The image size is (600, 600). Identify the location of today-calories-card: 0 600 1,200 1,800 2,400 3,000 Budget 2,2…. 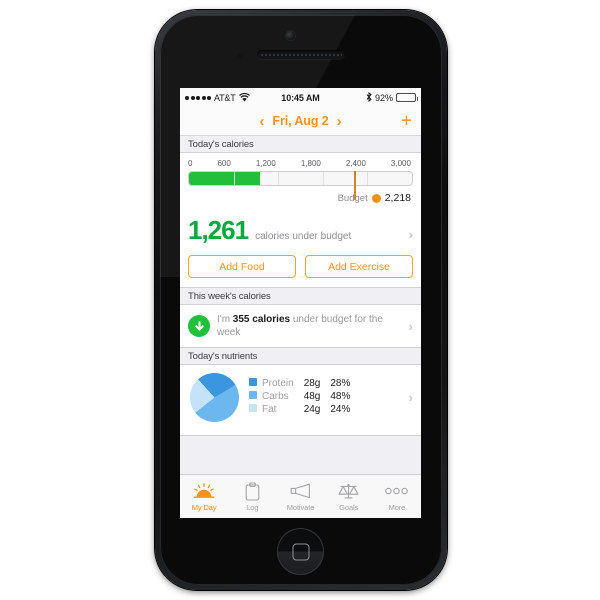
(300, 220).